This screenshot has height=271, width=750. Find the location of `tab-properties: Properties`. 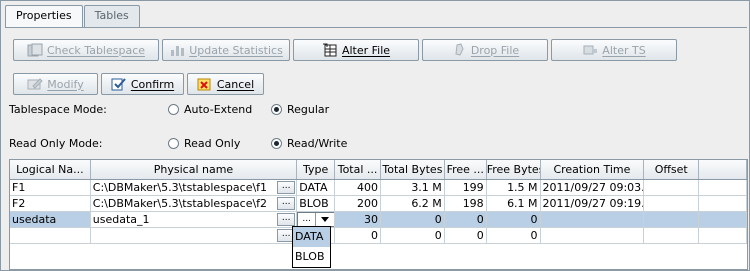

tab-properties: Properties is located at coordinates (44, 17).